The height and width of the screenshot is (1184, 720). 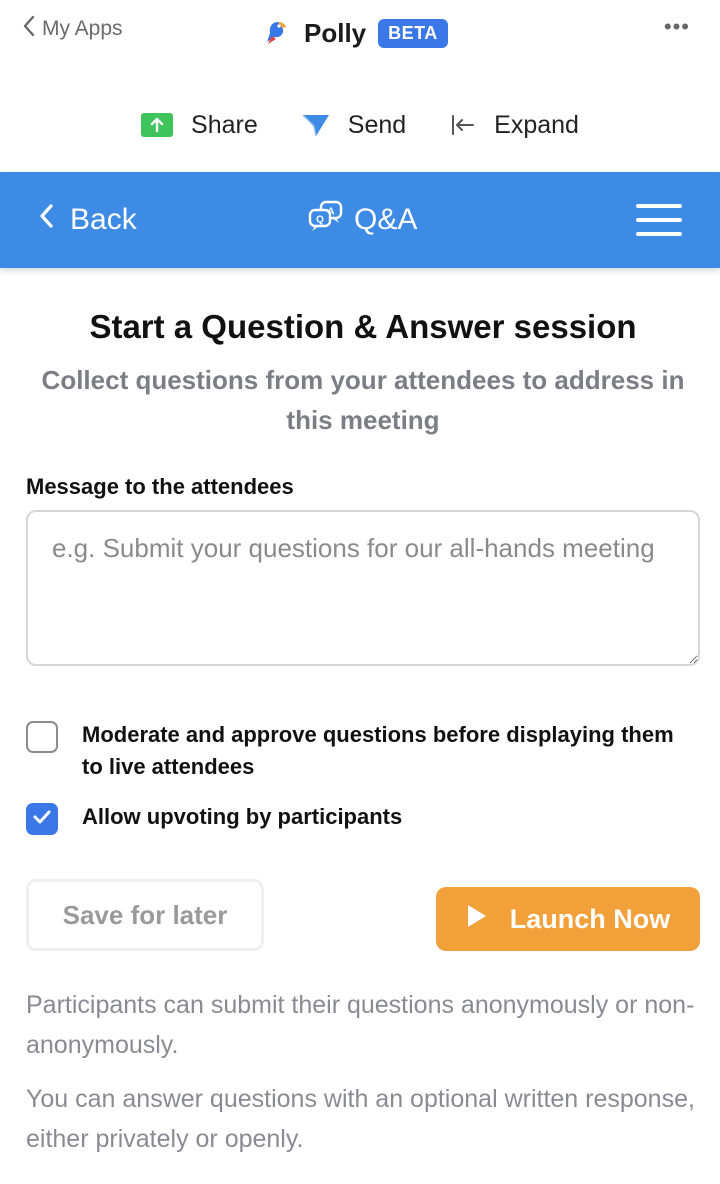 I want to click on qa-header-bar: Back A Q Q&A, so click(x=360, y=220).